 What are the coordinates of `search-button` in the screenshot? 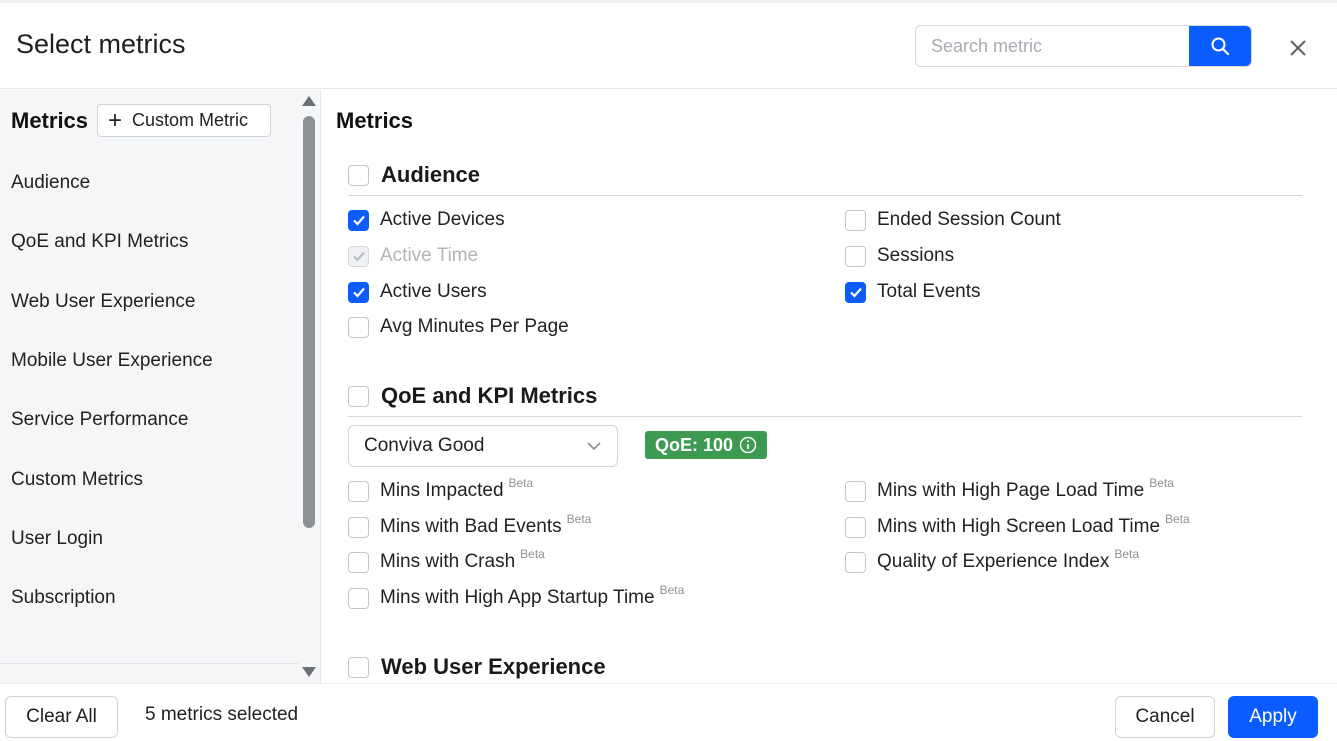 It's located at (1220, 46).